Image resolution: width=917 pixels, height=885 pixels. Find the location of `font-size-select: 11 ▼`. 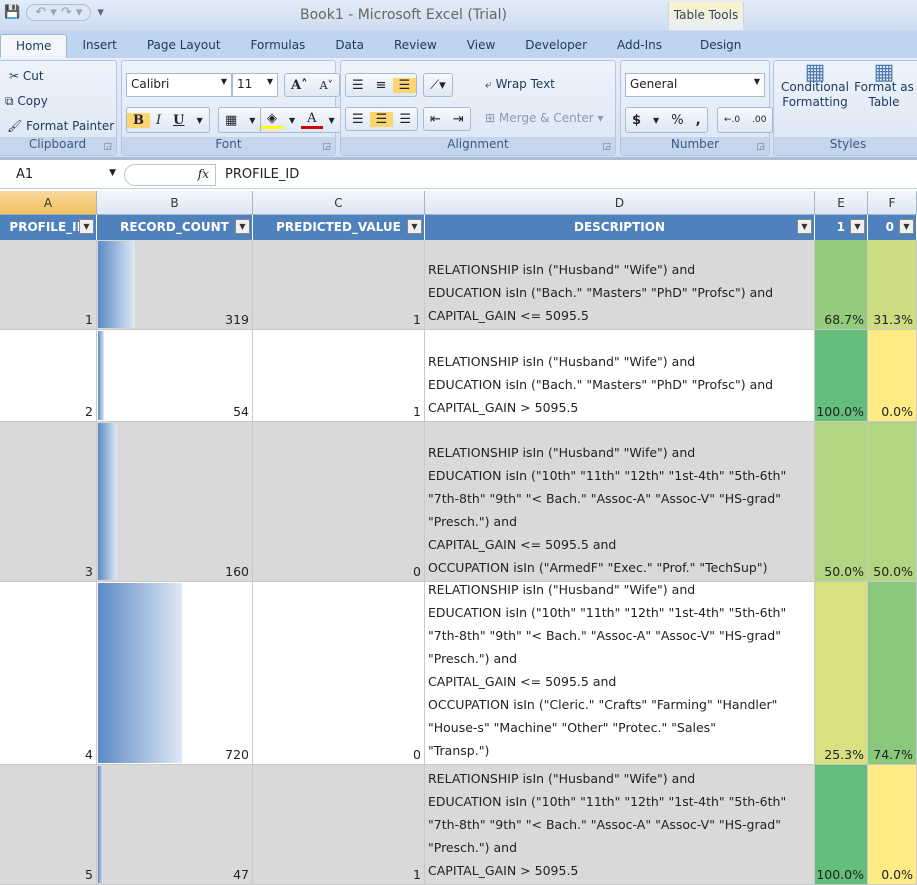

font-size-select: 11 ▼ is located at coordinates (255, 85).